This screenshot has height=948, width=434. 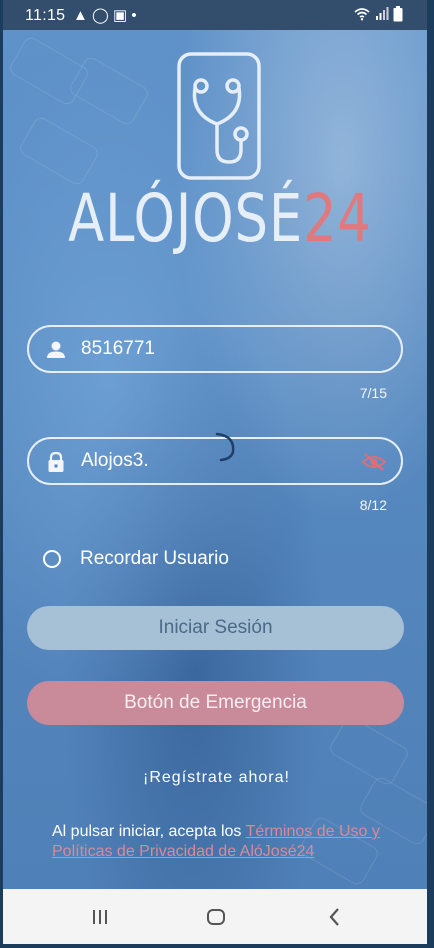 What do you see at coordinates (215, 778) in the screenshot?
I see `register-link: ¡Regístrate ahora!` at bounding box center [215, 778].